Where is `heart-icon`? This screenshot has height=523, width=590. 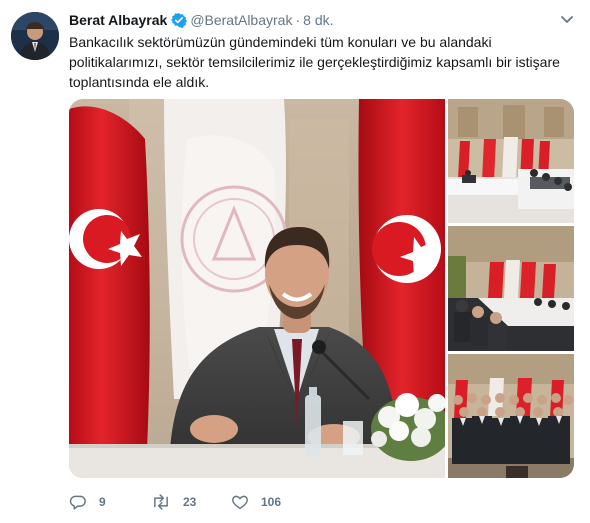 heart-icon is located at coordinates (240, 502).